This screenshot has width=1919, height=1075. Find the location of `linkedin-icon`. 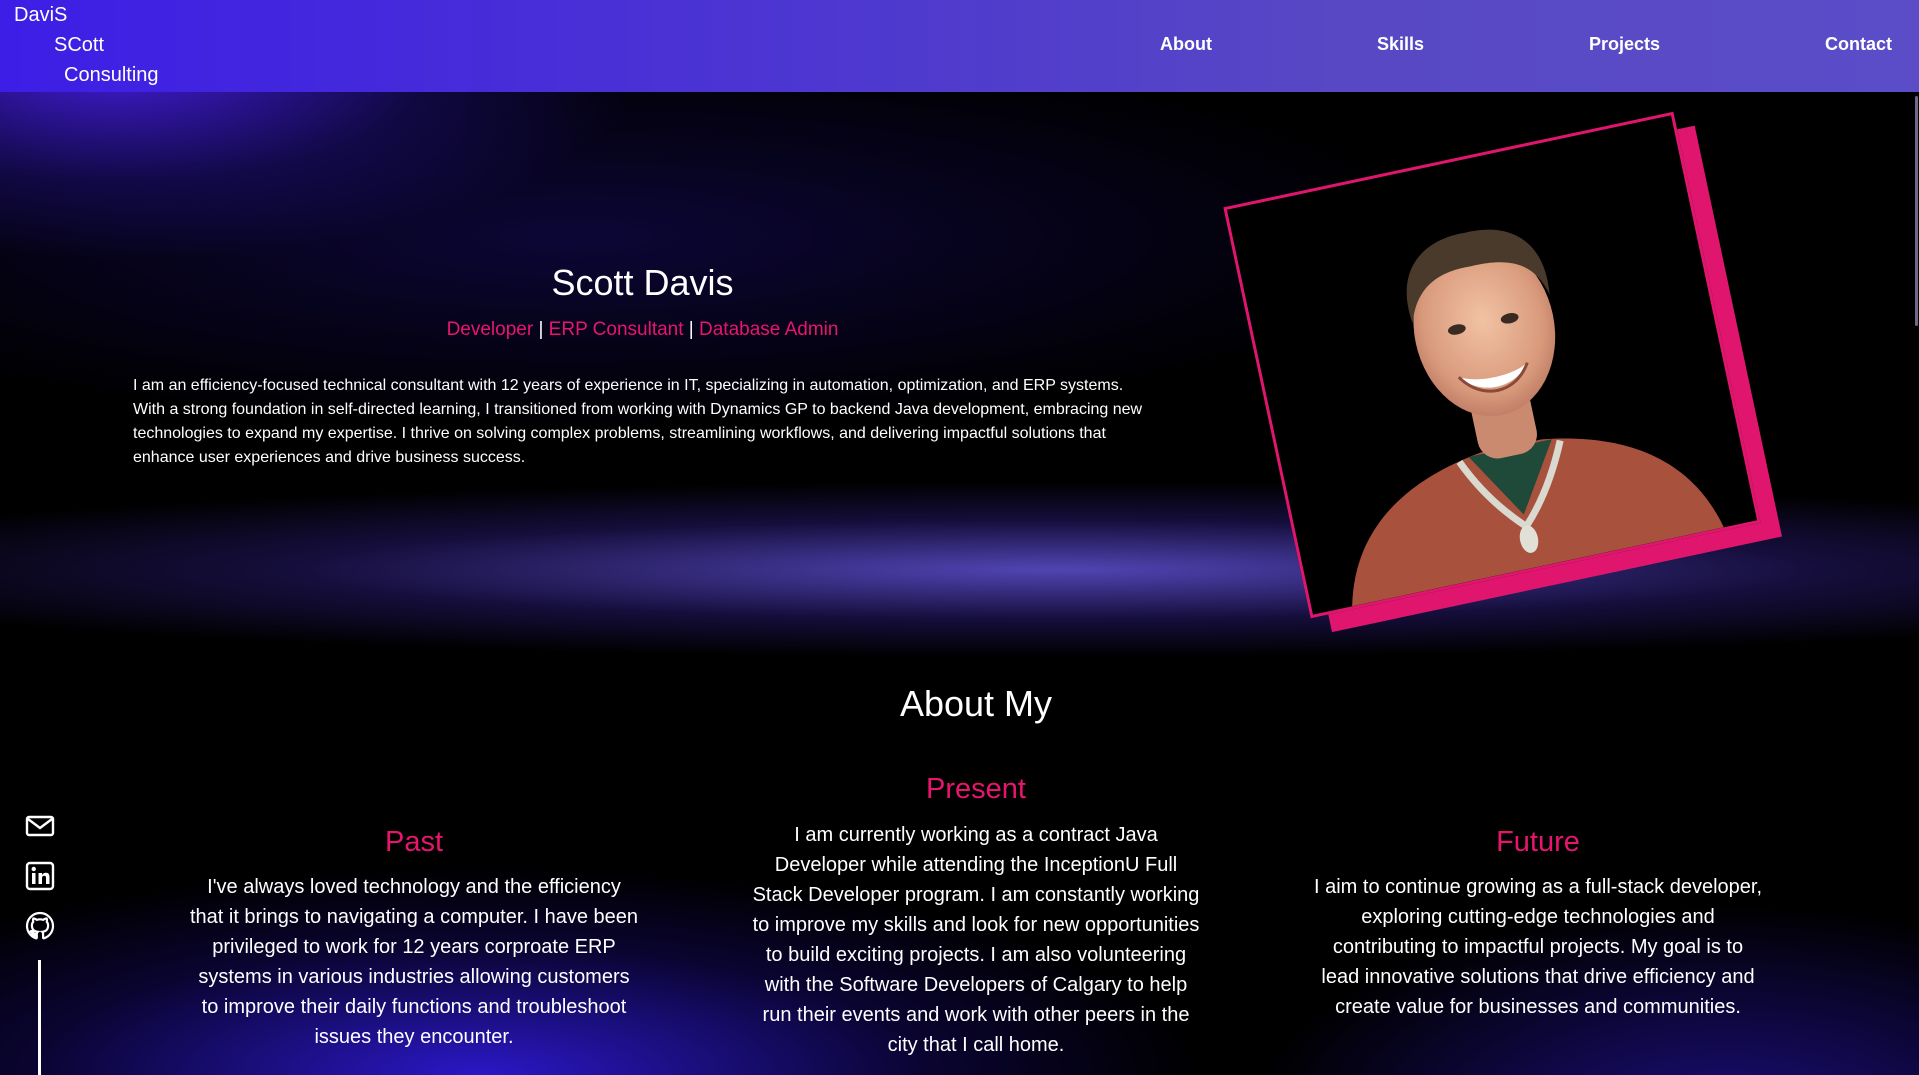

linkedin-icon is located at coordinates (40, 876).